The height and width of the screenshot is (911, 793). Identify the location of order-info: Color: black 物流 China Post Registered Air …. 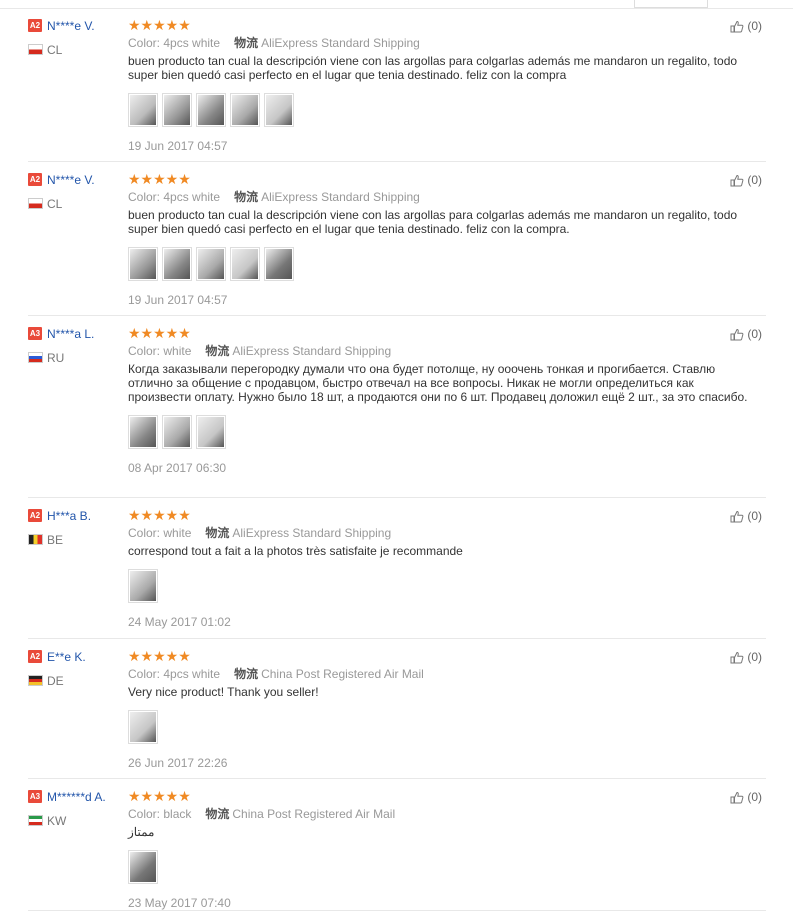
(428, 814).